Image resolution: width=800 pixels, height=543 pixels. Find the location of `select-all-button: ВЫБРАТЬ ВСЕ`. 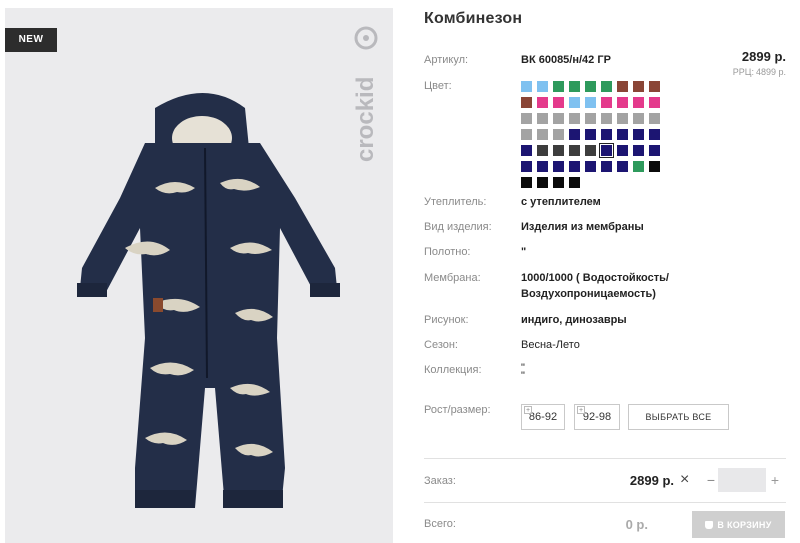

select-all-button: ВЫБРАТЬ ВСЕ is located at coordinates (678, 417).